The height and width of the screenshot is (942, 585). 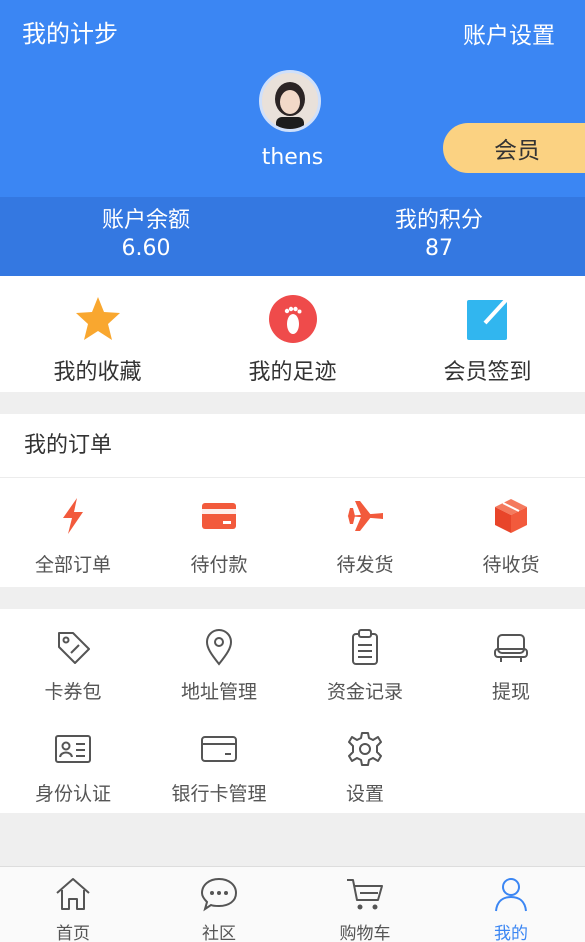 What do you see at coordinates (364, 692) in the screenshot?
I see `fund-records-label: 资金记录` at bounding box center [364, 692].